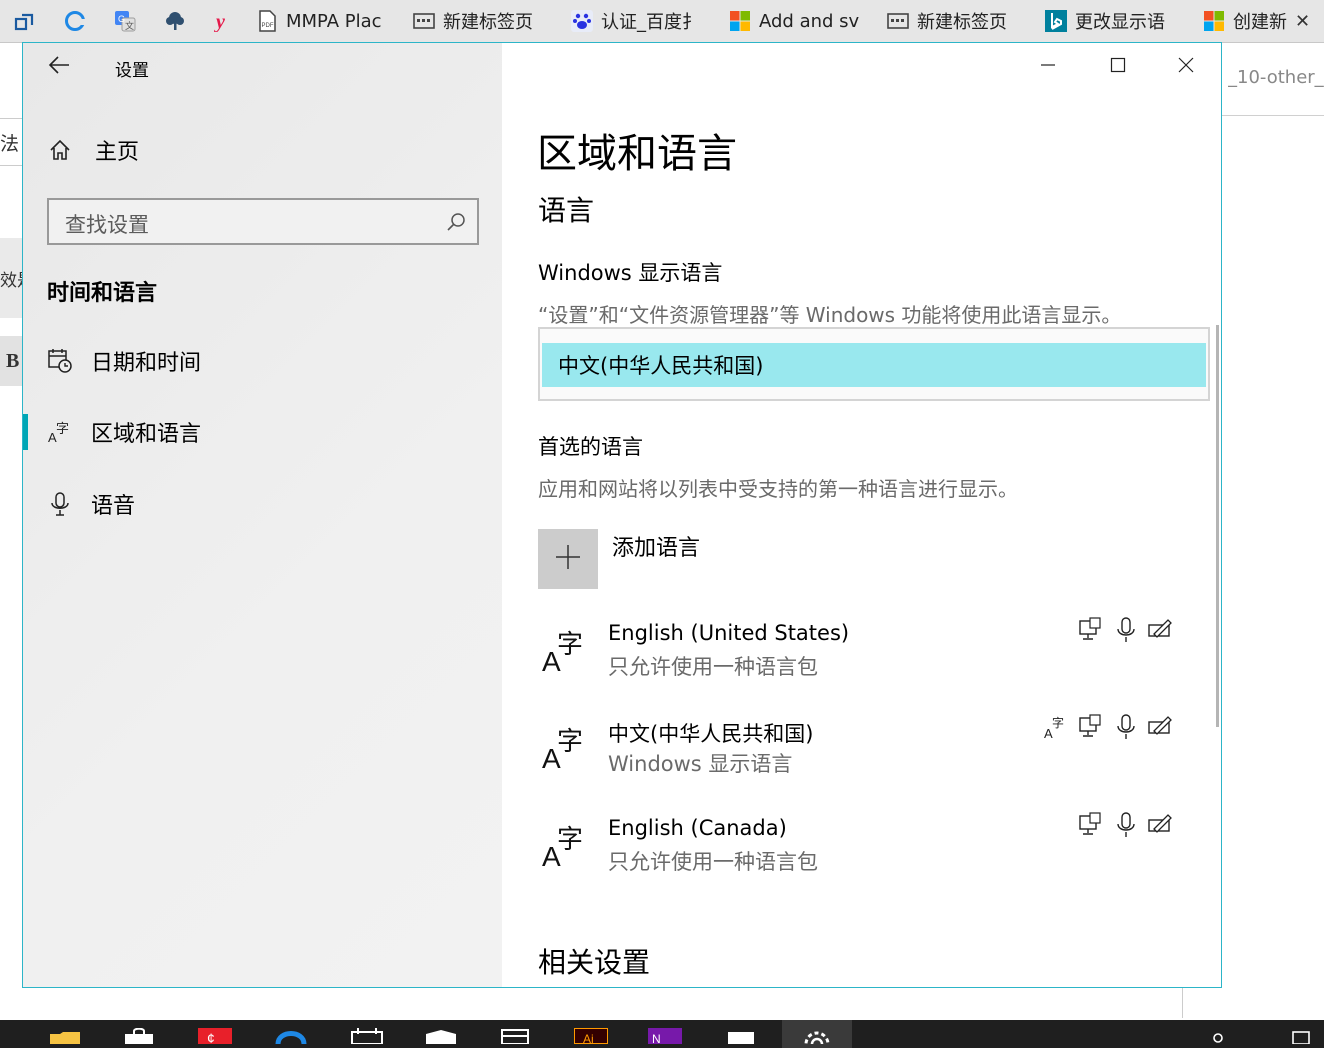 The width and height of the screenshot is (1324, 1048). I want to click on browser-tab-newtab-1: 新建标签页, so click(482, 21).